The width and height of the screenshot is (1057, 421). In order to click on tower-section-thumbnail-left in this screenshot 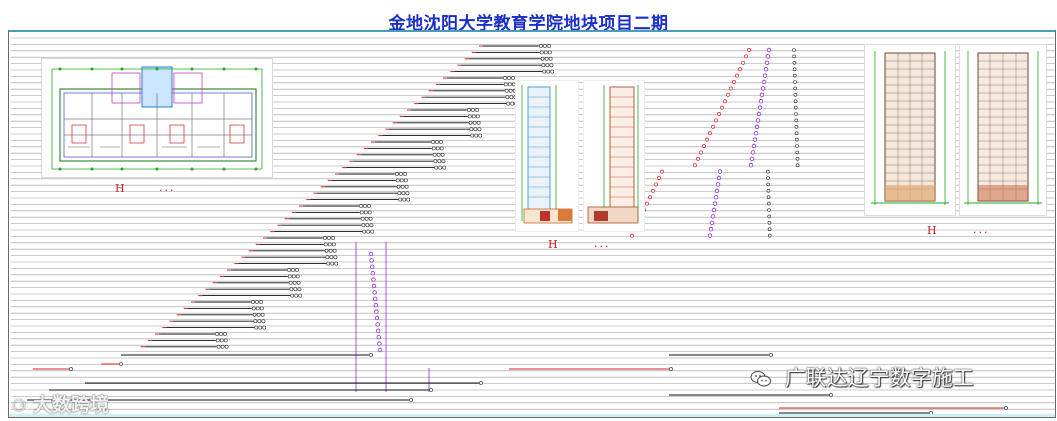, I will do `click(547, 156)`.